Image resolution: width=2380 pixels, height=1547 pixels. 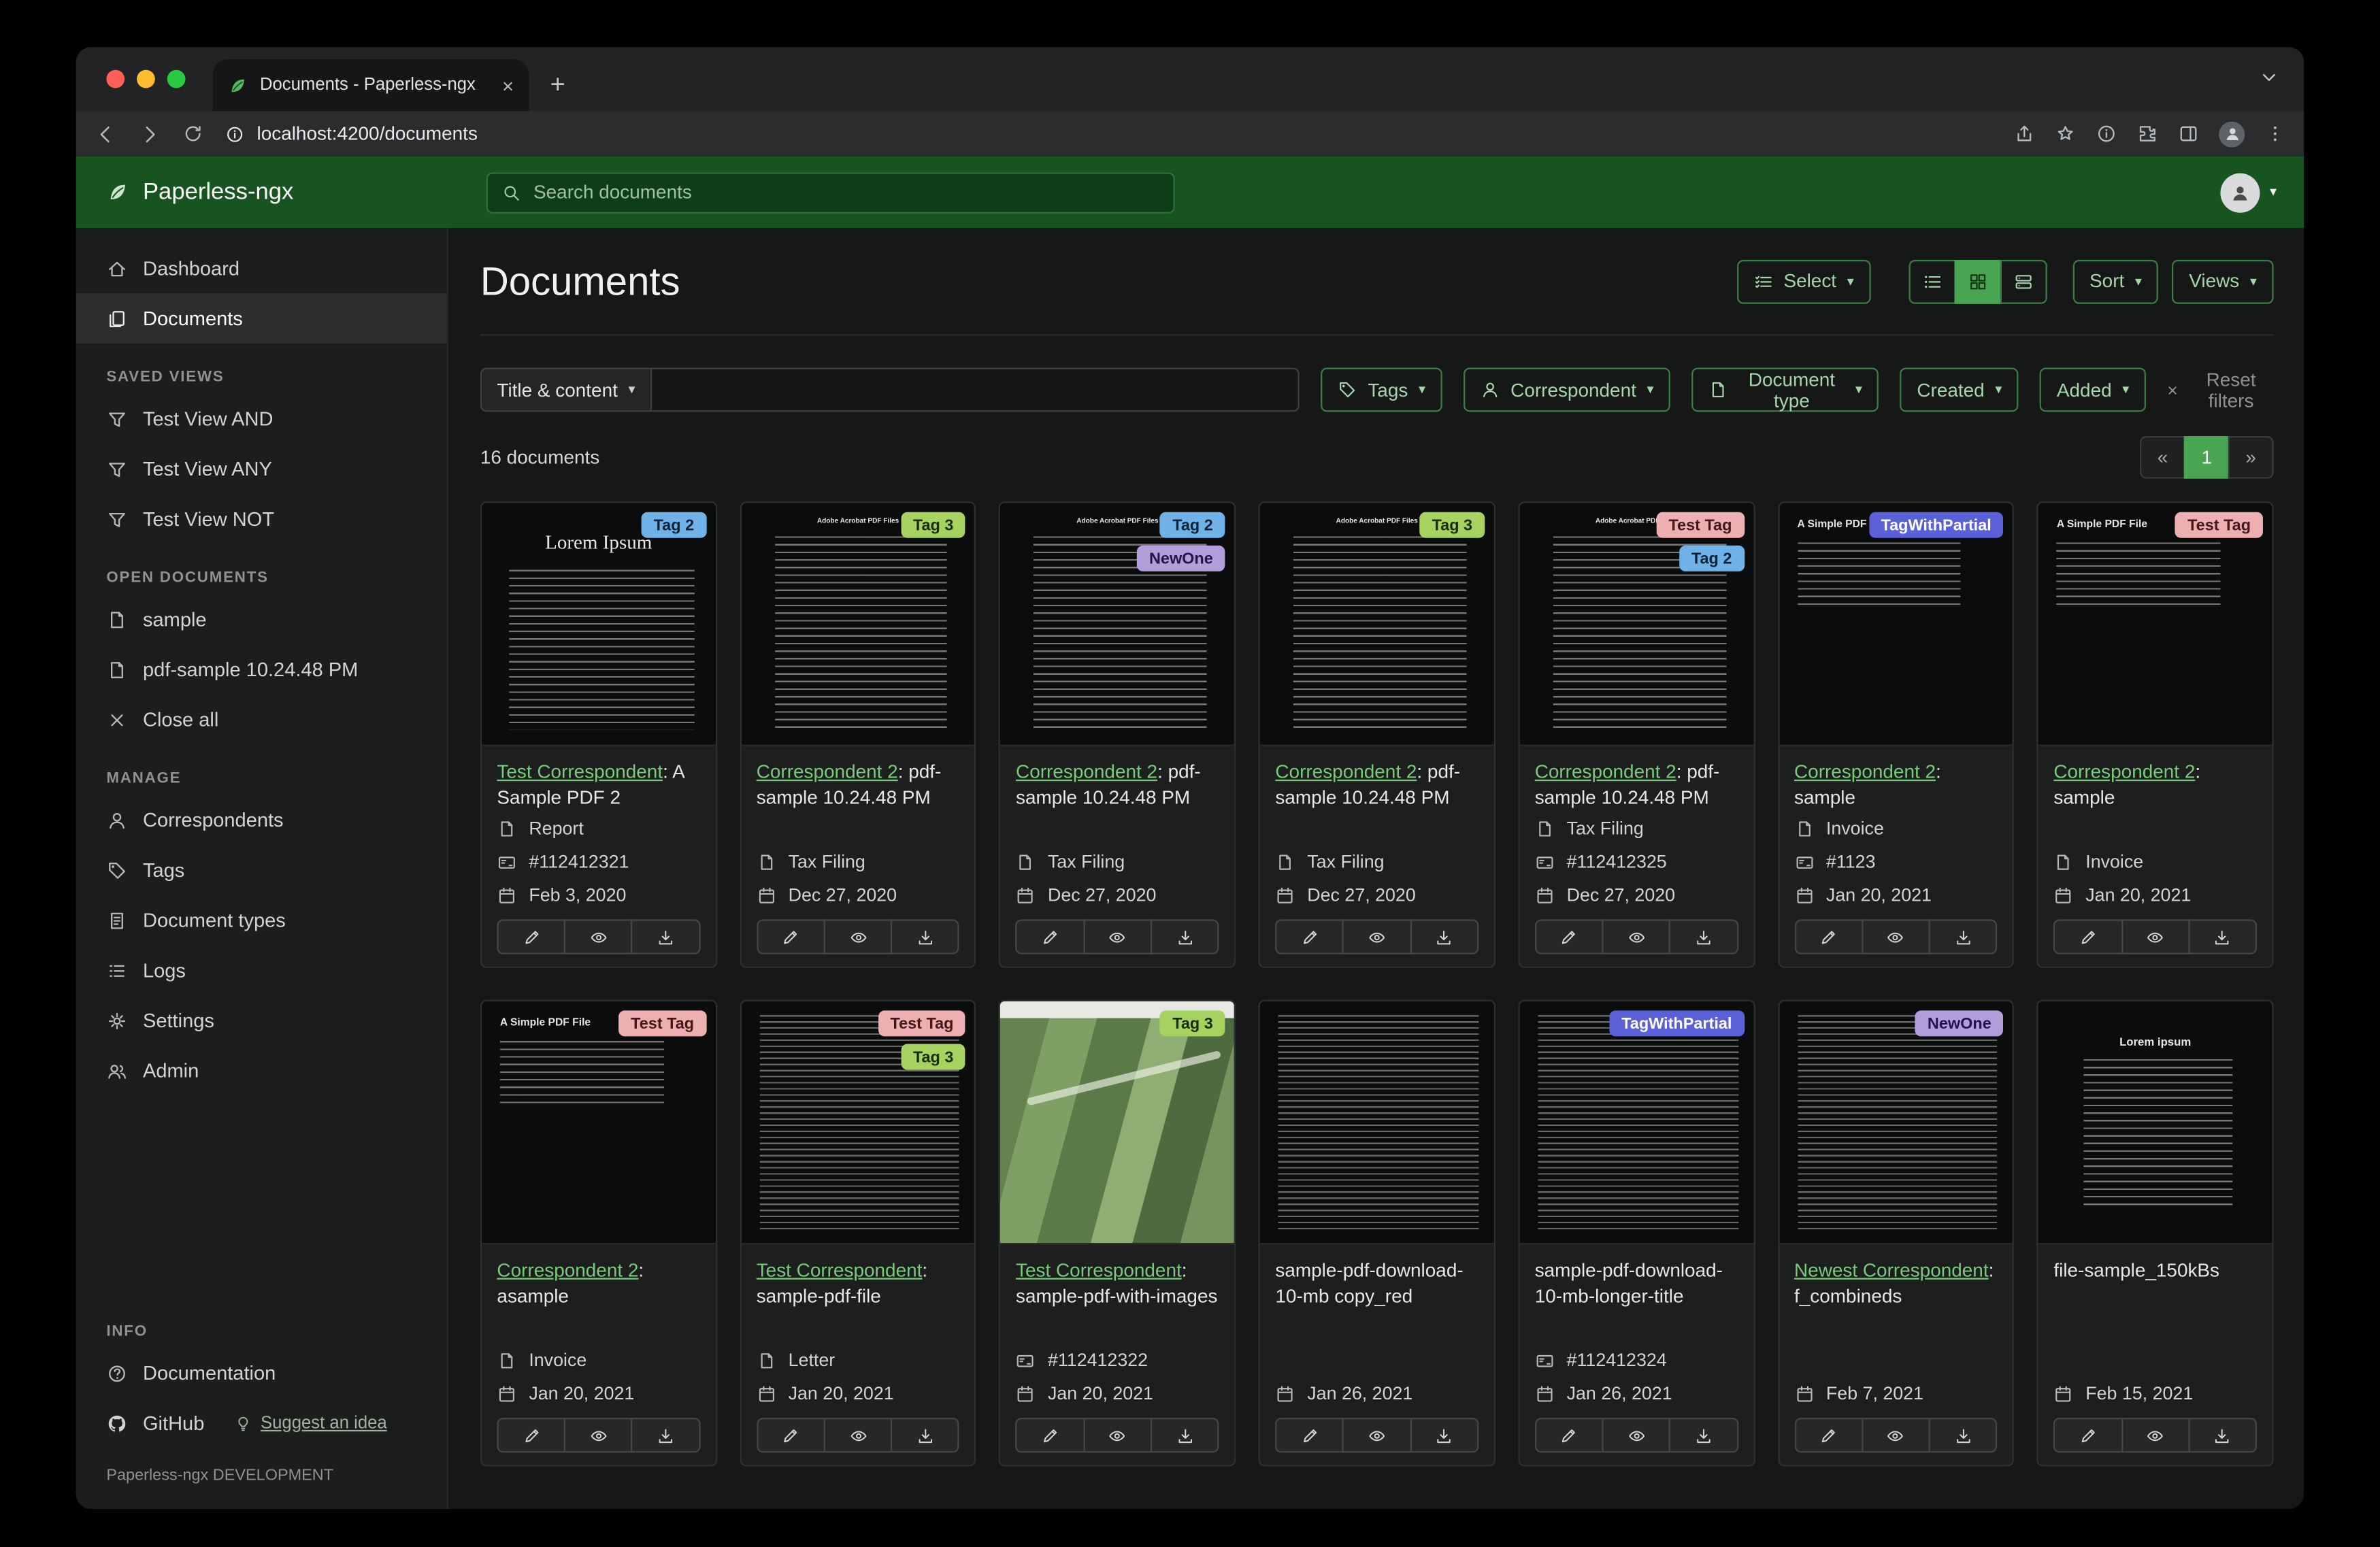 I want to click on forward-icon, so click(x=149, y=134).